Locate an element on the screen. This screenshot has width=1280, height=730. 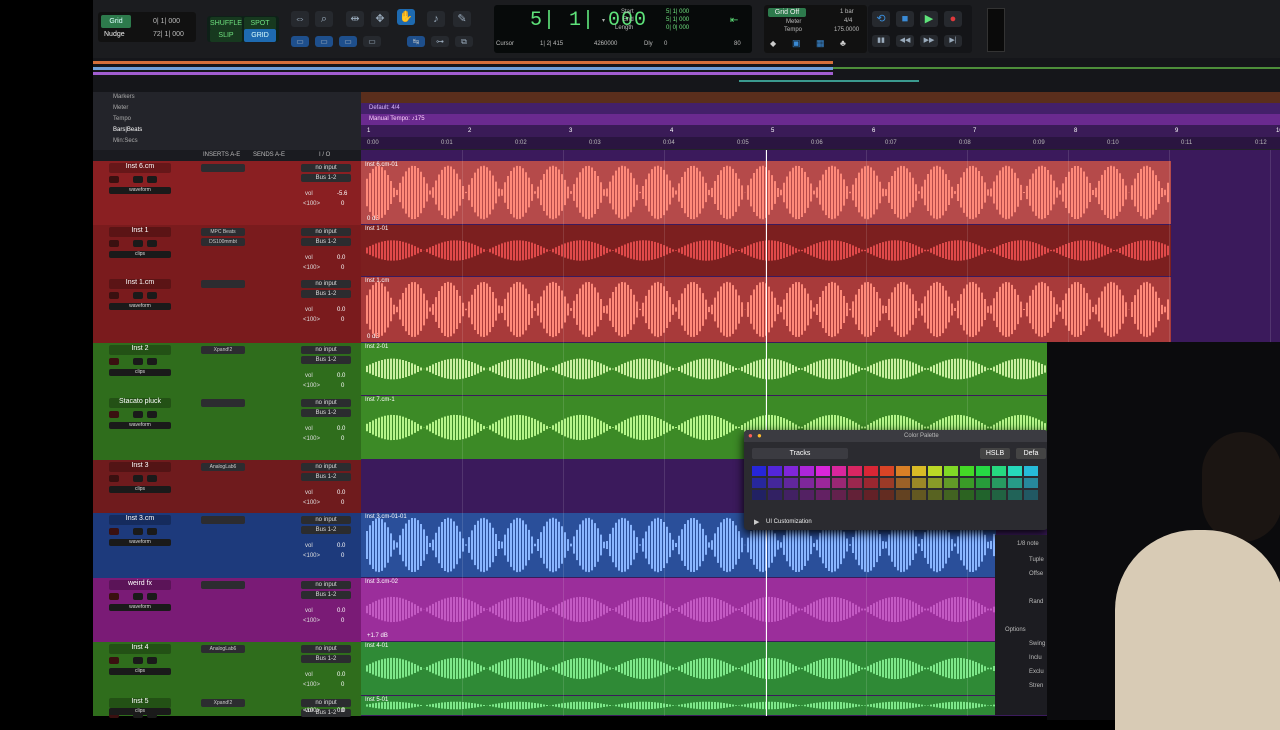
tempo-ruler: Manual Tempo: ♪175 is located at coordinates (820, 119).